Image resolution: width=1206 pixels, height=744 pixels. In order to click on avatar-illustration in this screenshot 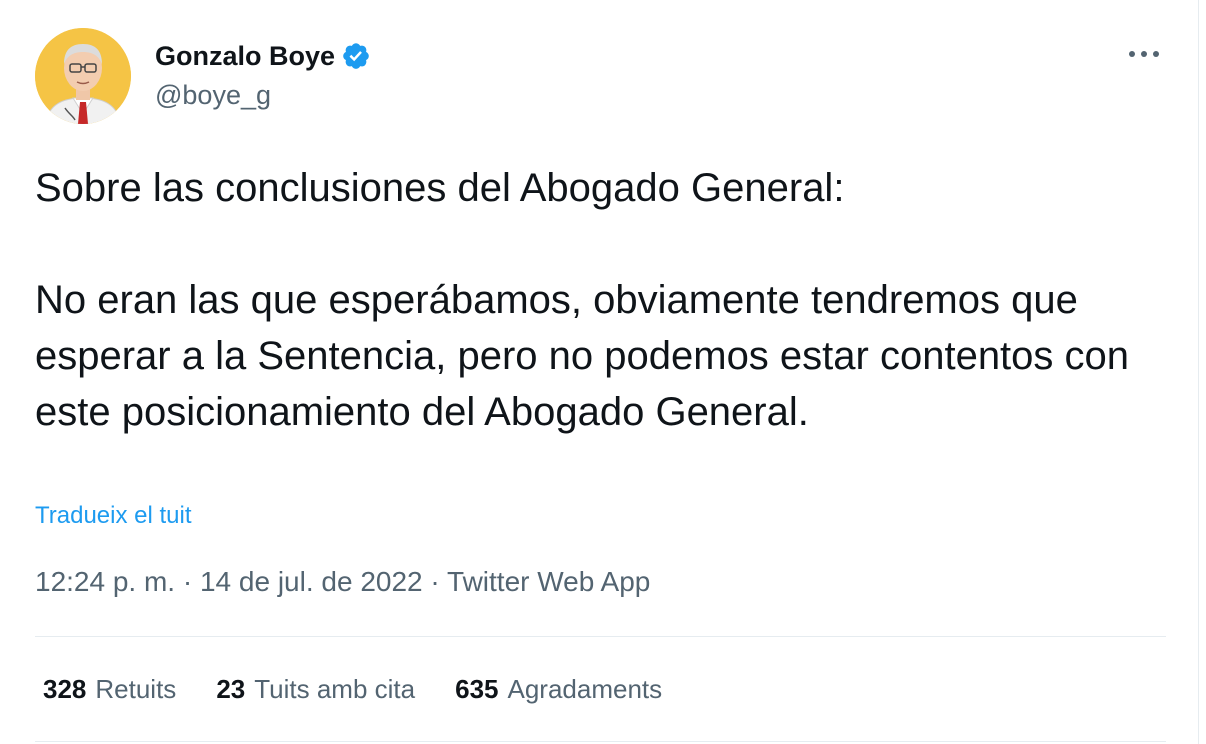, I will do `click(83, 76)`.